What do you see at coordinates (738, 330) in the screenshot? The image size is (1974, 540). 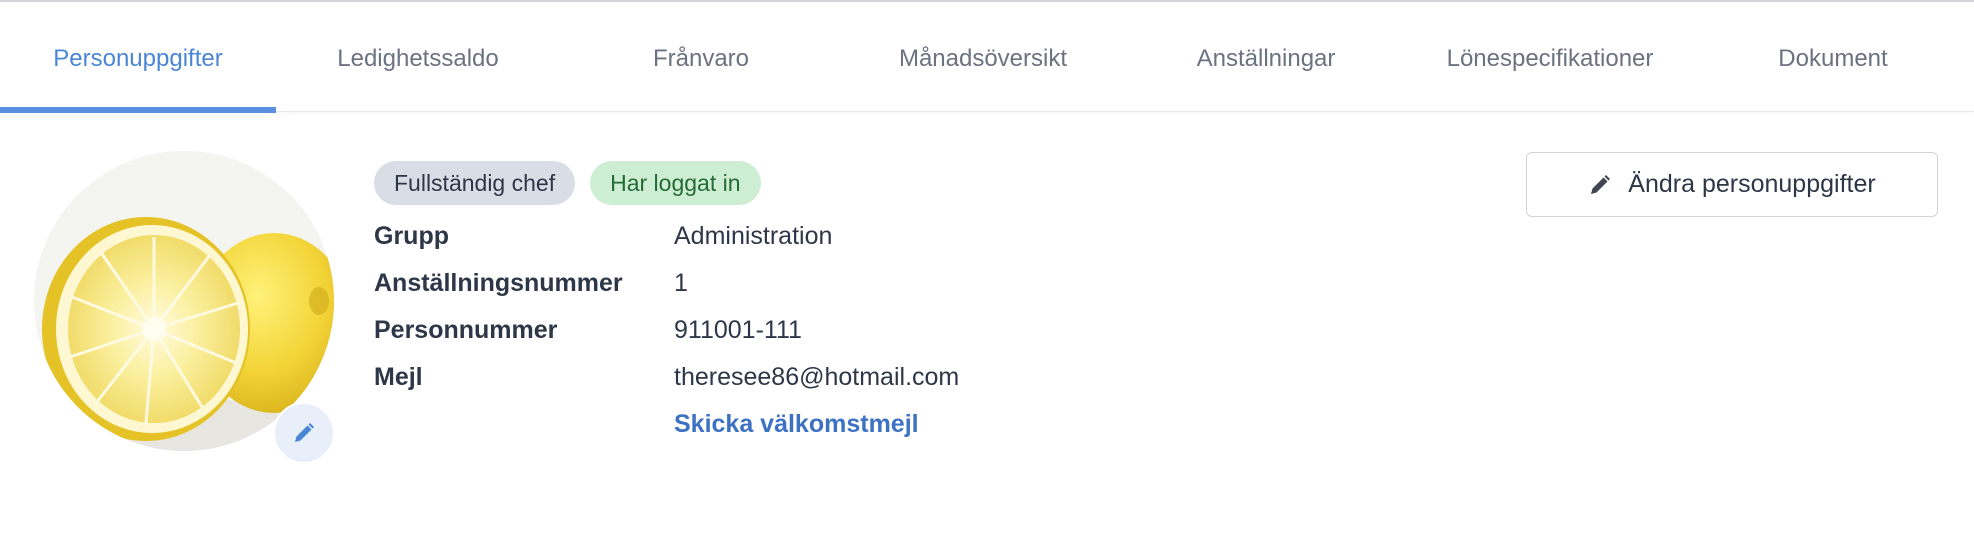 I see `field-value: 911001-111` at bounding box center [738, 330].